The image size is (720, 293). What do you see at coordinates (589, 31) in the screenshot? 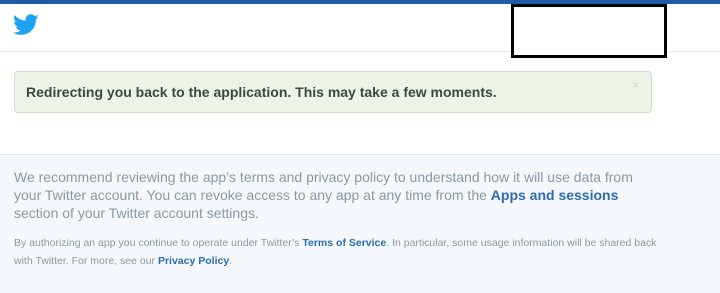
I see `redacted-region` at bounding box center [589, 31].